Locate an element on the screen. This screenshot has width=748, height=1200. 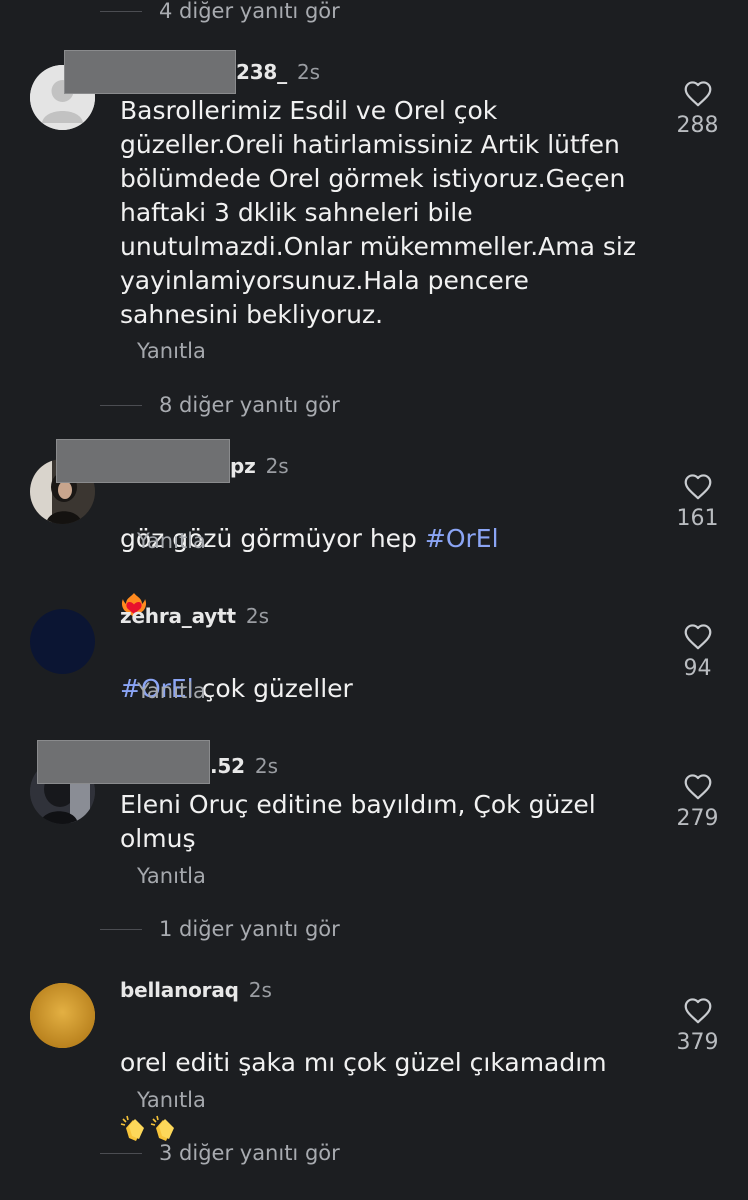
like-button: 288 is located at coordinates (697, 109).